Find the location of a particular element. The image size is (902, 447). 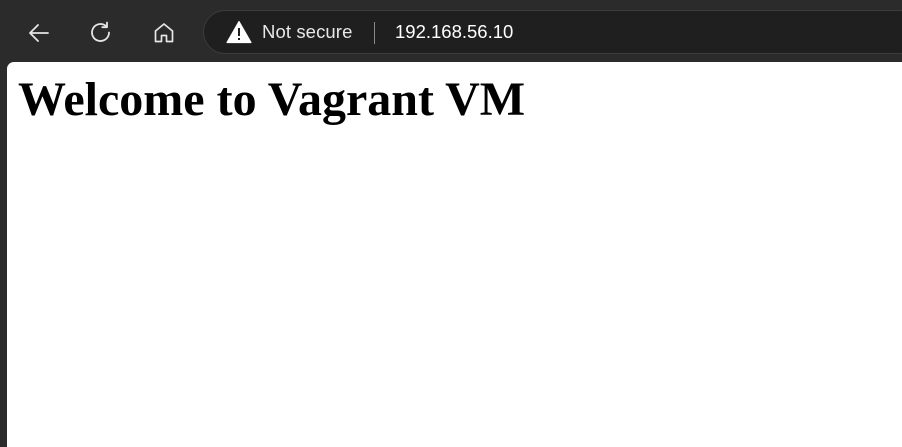

reload-icon is located at coordinates (100, 31).